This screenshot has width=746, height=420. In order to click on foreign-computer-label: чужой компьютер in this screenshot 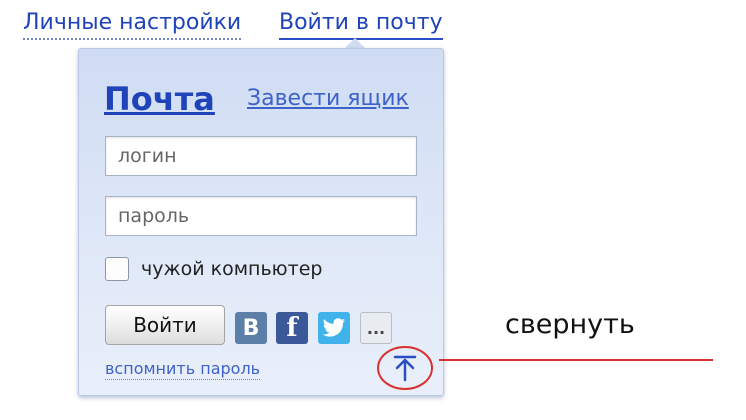, I will do `click(231, 269)`.